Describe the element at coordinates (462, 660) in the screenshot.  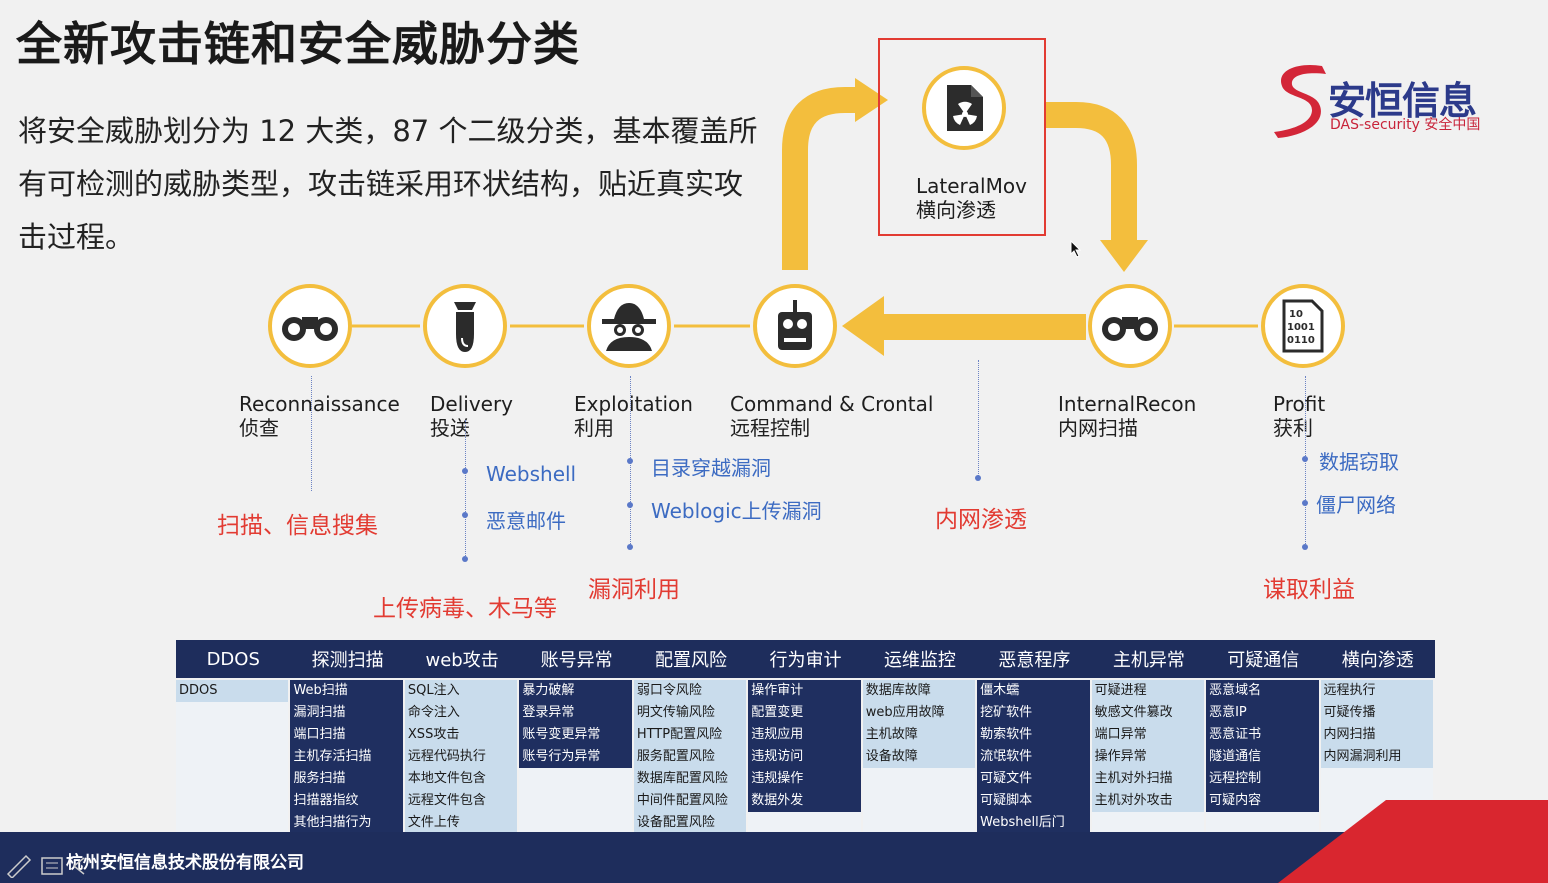
I see `table-header-cell: web攻击` at that location.